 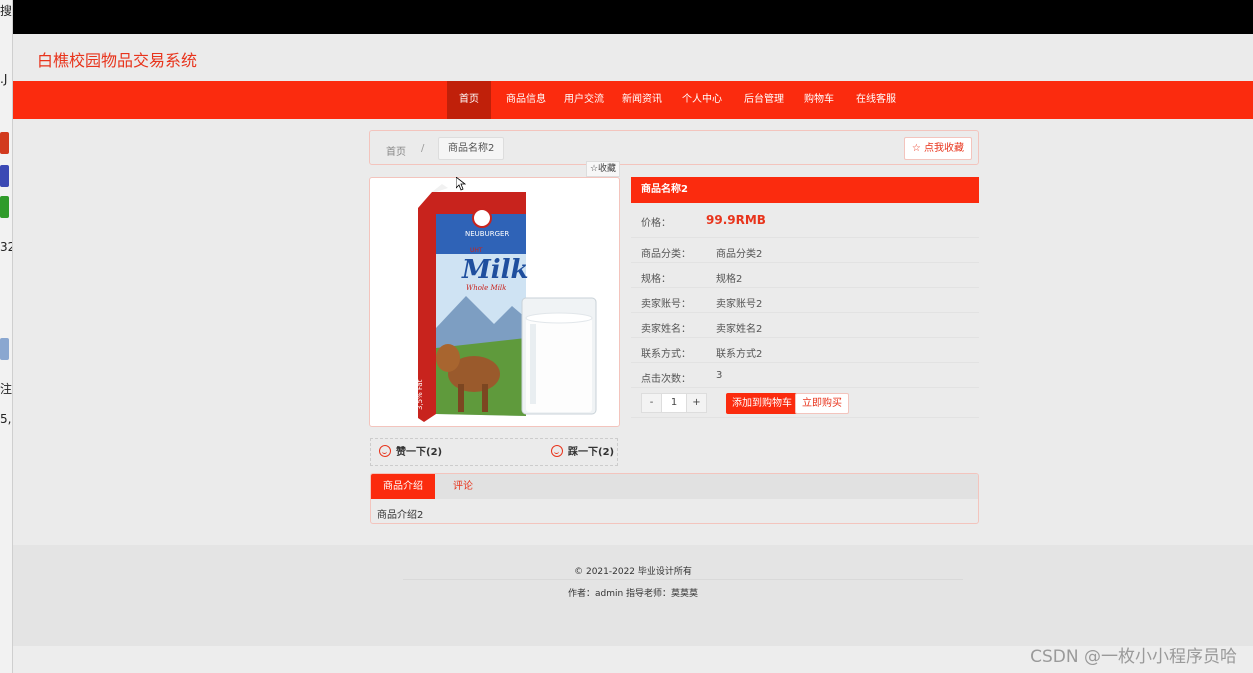 What do you see at coordinates (736, 220) in the screenshot?
I see `price-value: 99.9RMB` at bounding box center [736, 220].